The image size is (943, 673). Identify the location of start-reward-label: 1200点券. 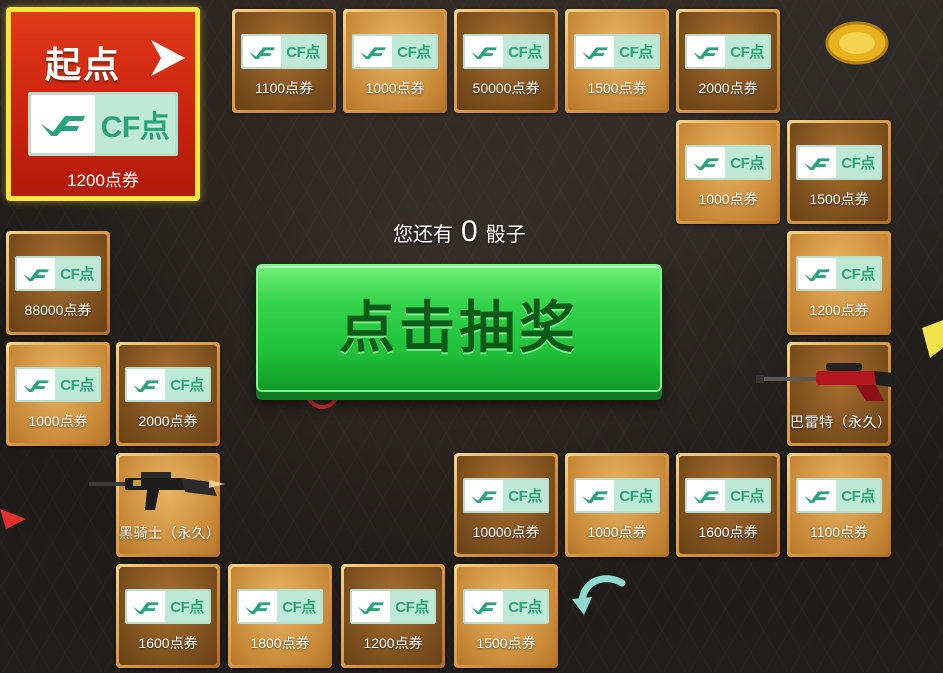
(103, 180).